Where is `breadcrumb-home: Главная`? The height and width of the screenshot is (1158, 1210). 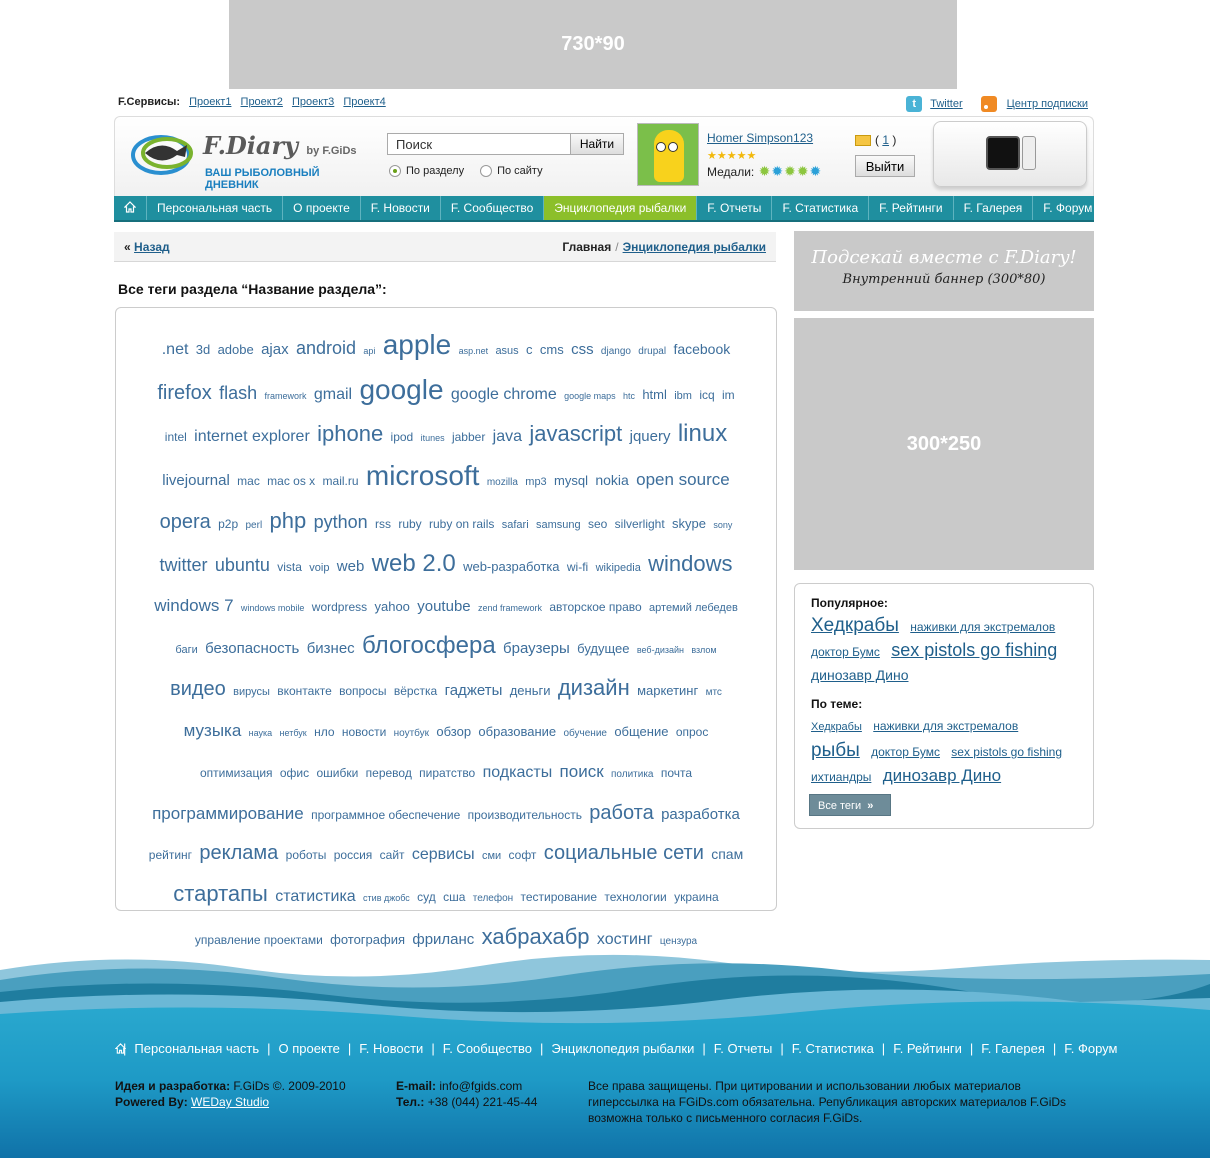
breadcrumb-home: Главная is located at coordinates (586, 247).